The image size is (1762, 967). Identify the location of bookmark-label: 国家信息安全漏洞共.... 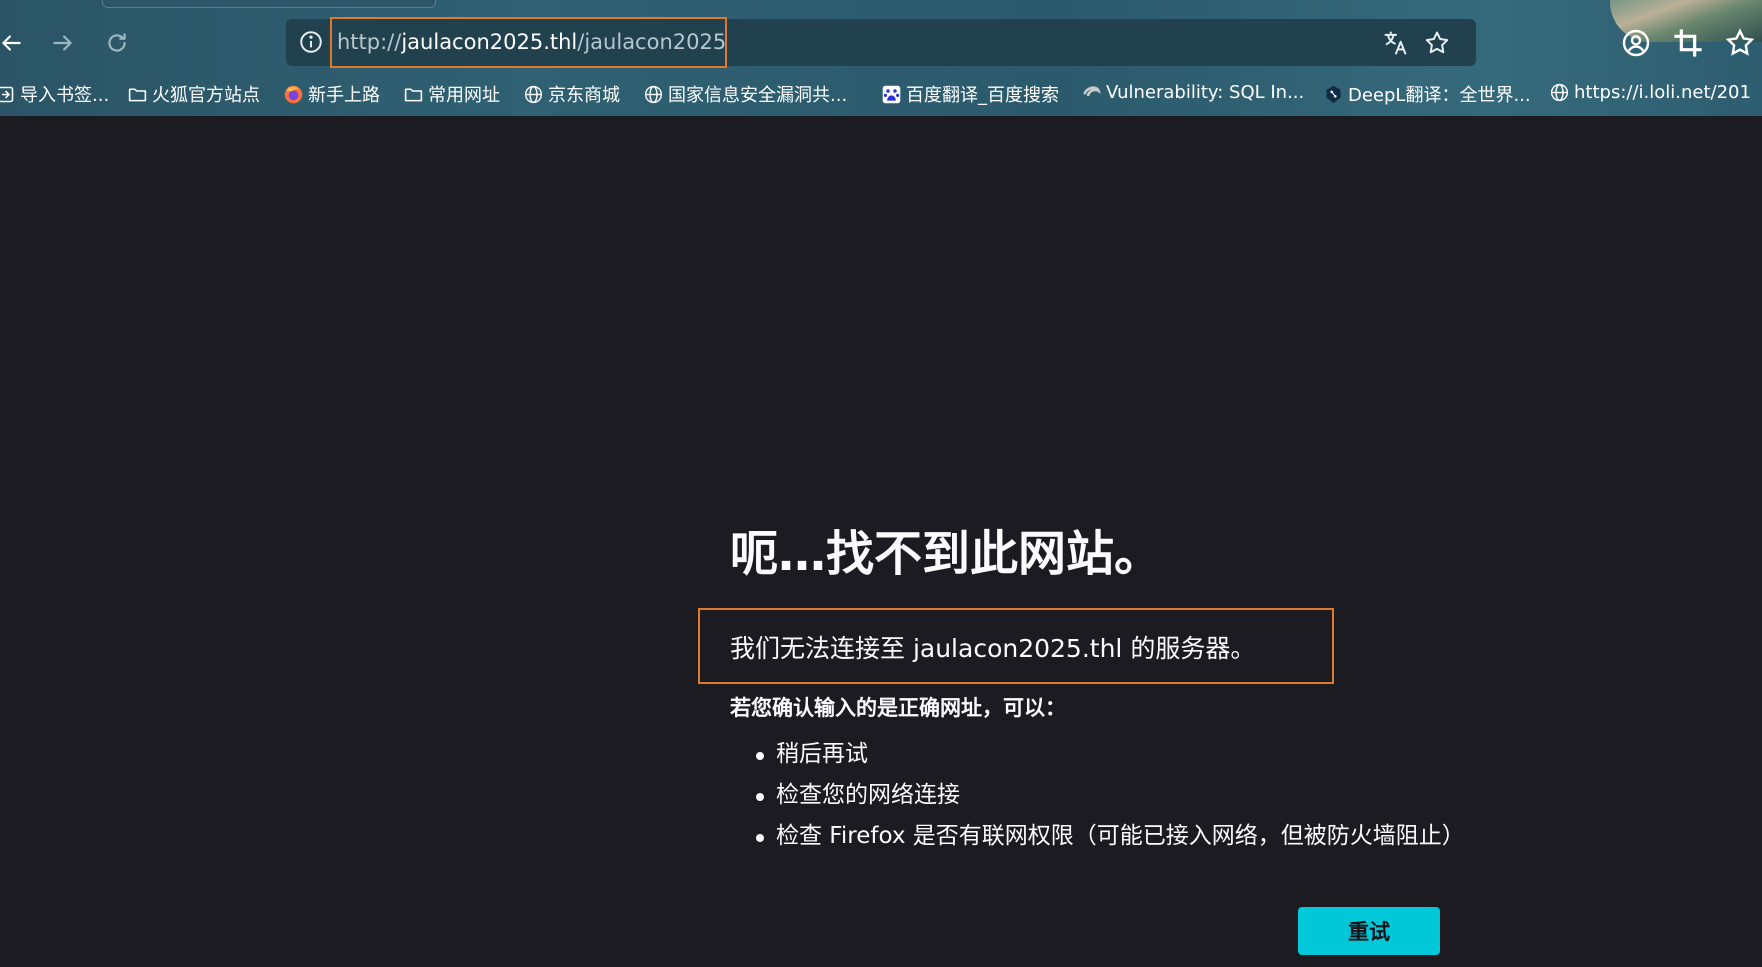
(758, 95).